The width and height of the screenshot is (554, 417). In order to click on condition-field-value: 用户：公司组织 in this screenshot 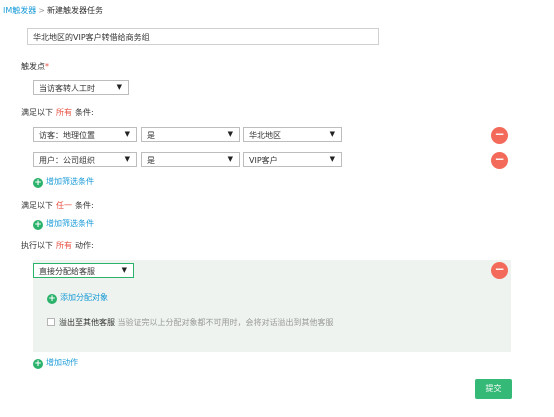, I will do `click(67, 160)`.